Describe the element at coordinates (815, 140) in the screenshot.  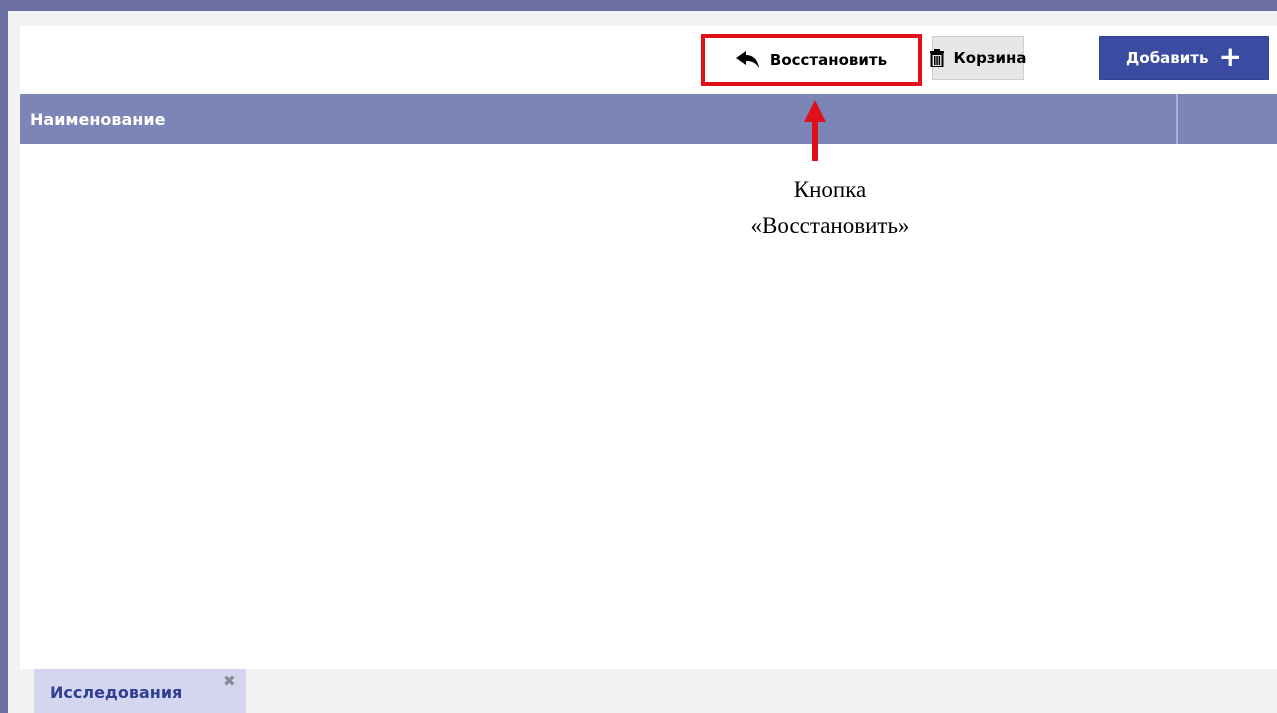
I see `annotation-arrow-line` at that location.